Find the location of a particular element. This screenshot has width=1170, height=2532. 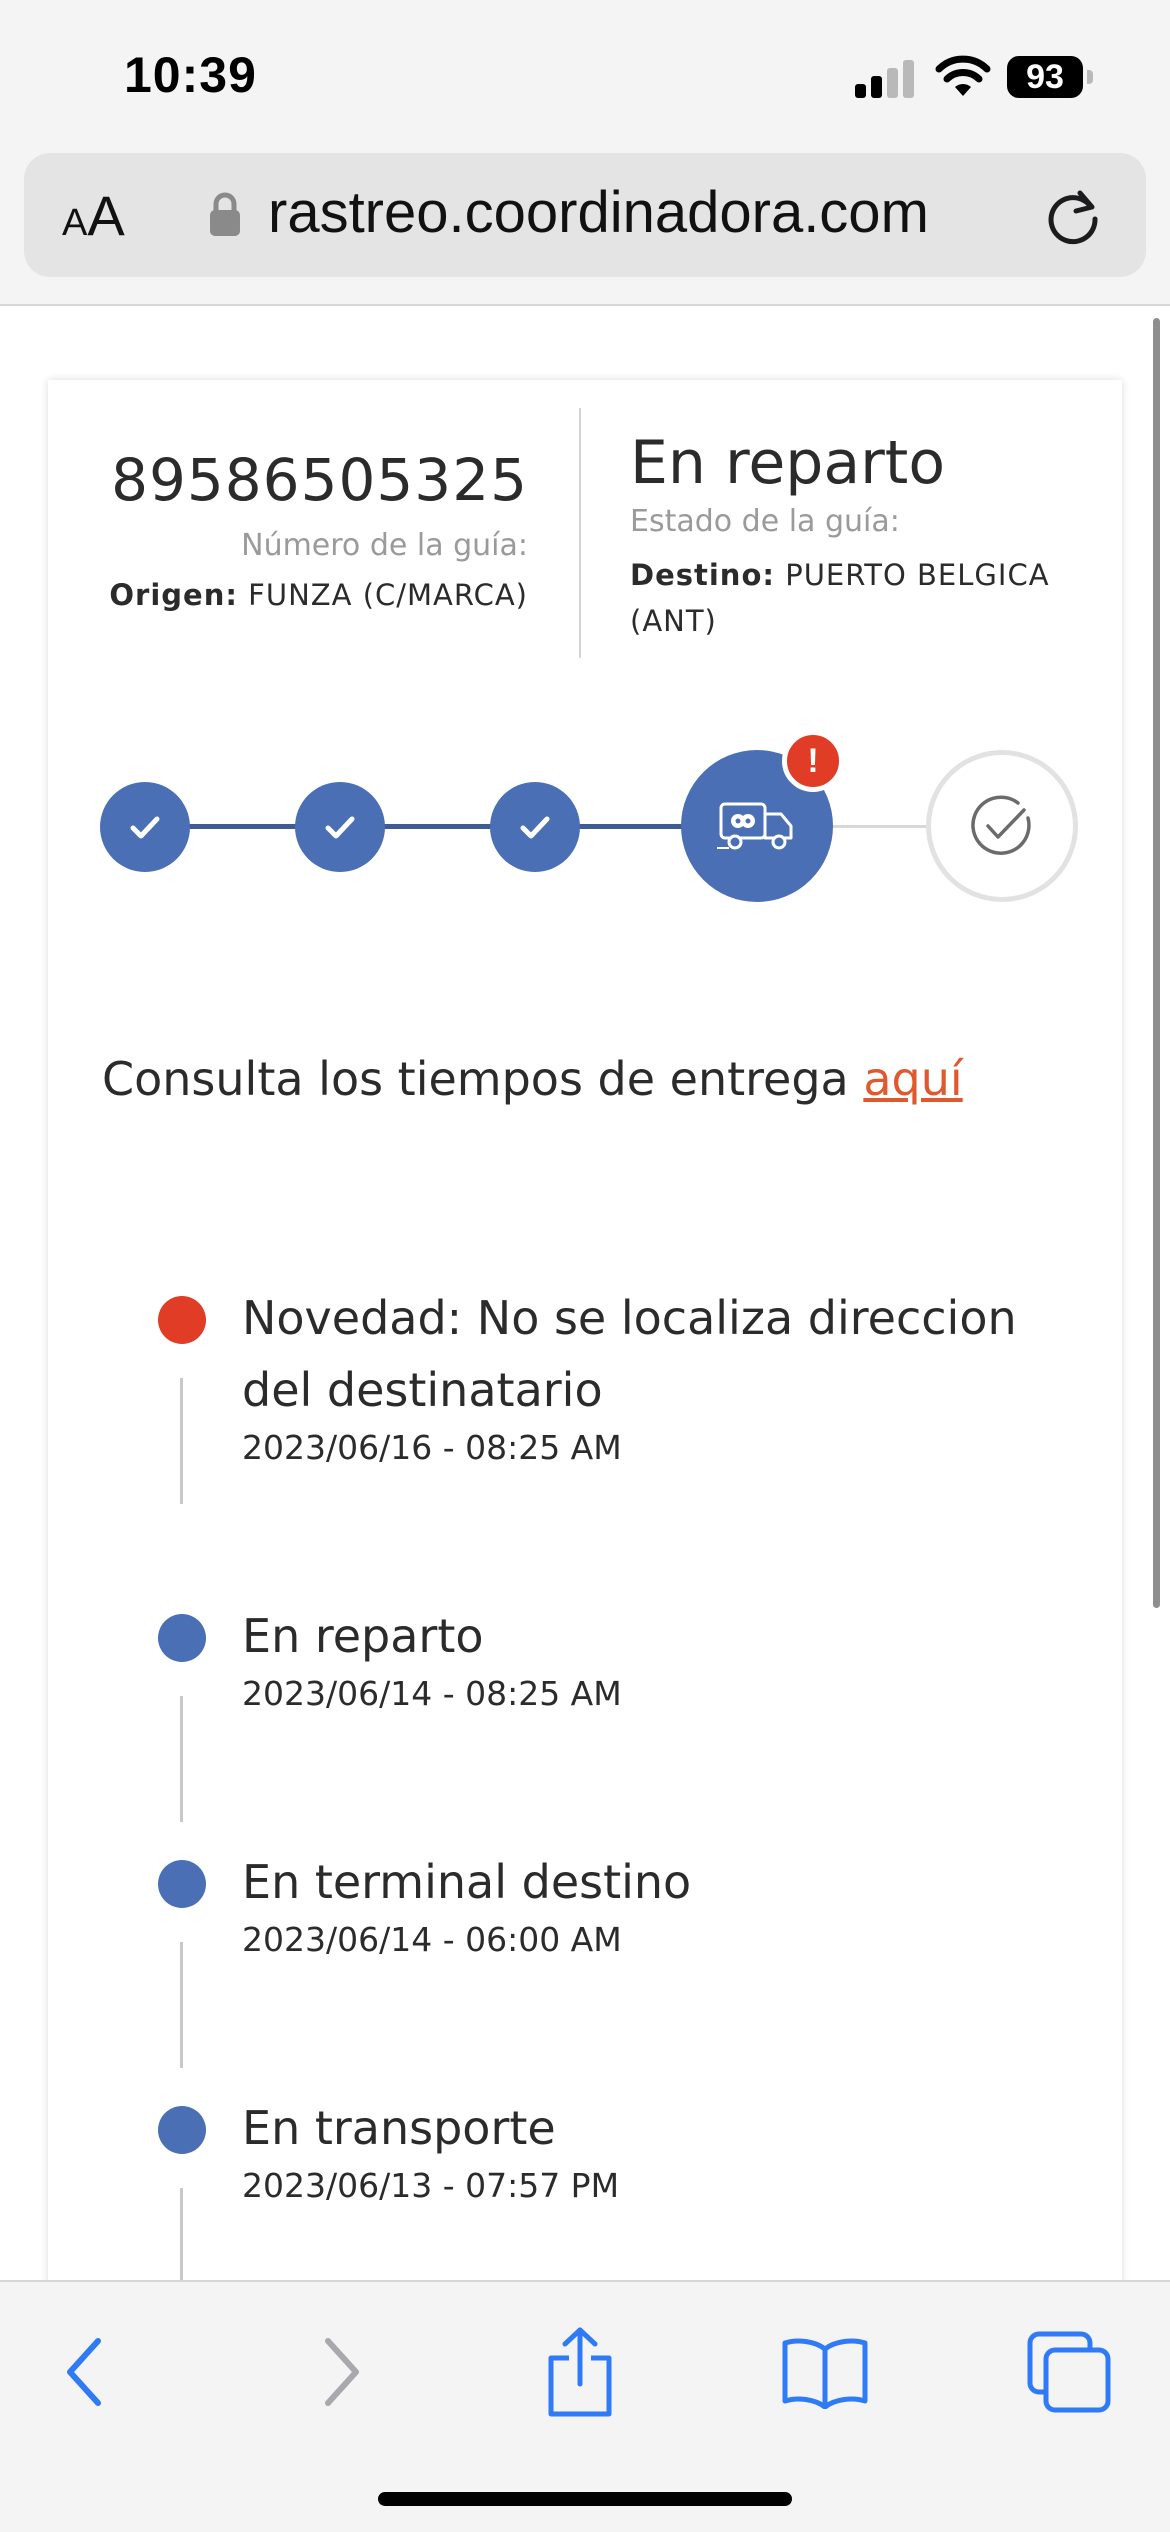

timeline-title: En reparto is located at coordinates (363, 1636).